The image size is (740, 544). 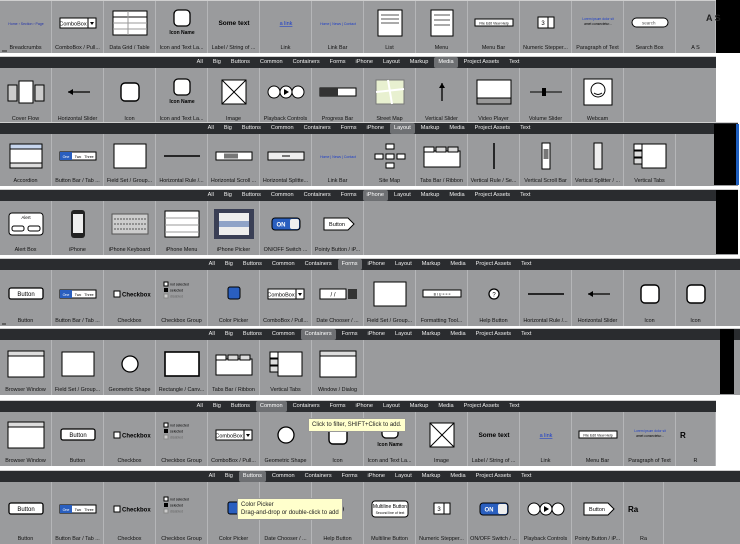 I want to click on component-list: List, so click(x=390, y=27).